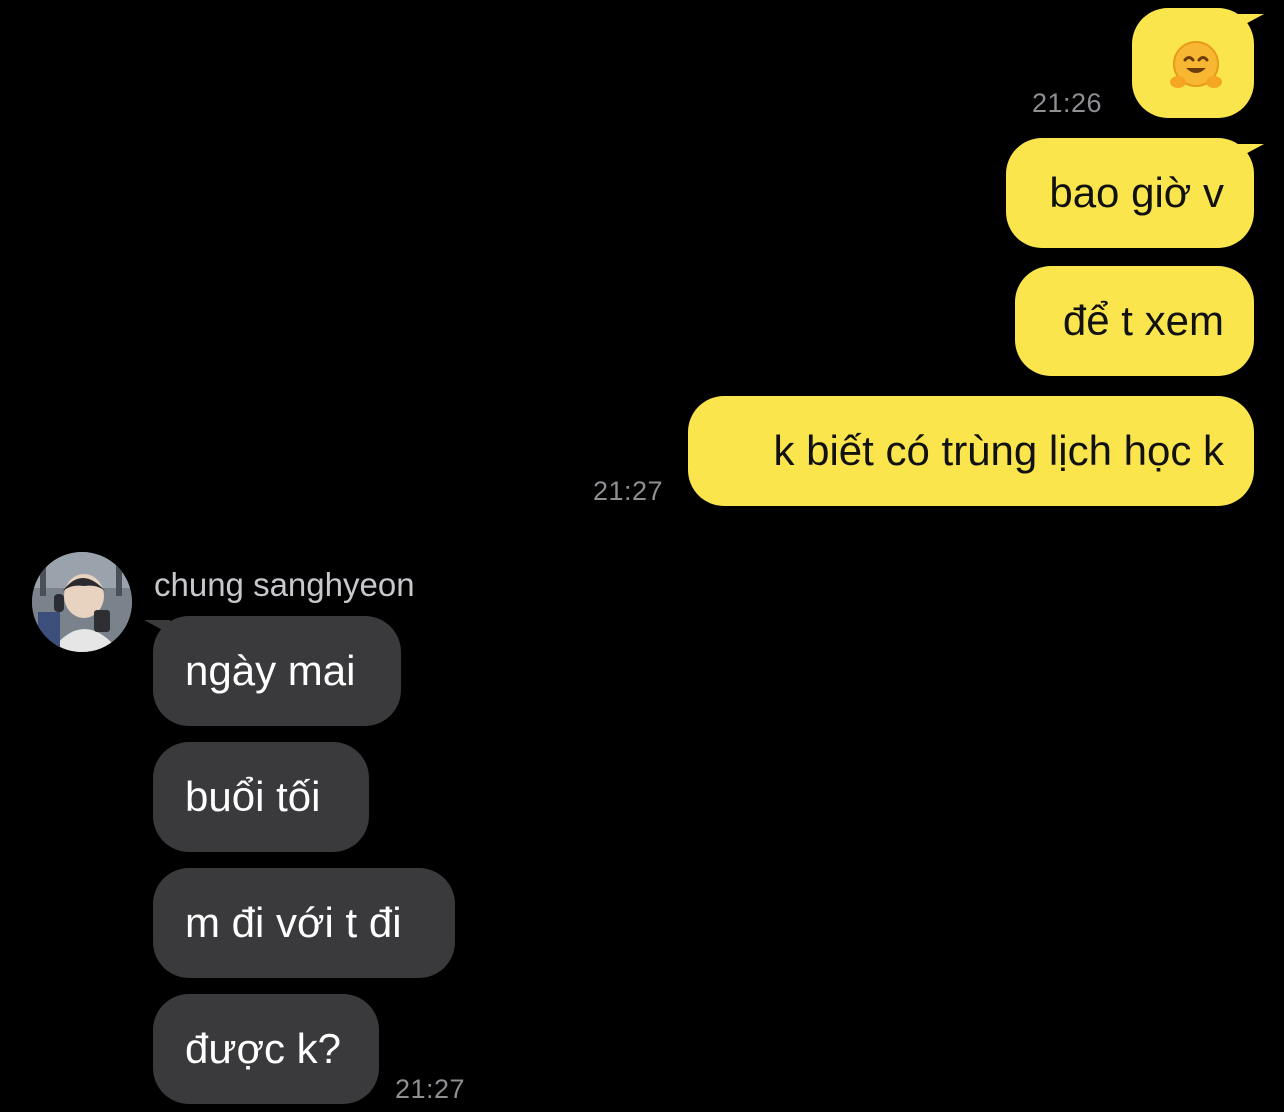  Describe the element at coordinates (998, 450) in the screenshot. I see `message-text: k biết có trùng lịch học k` at that location.